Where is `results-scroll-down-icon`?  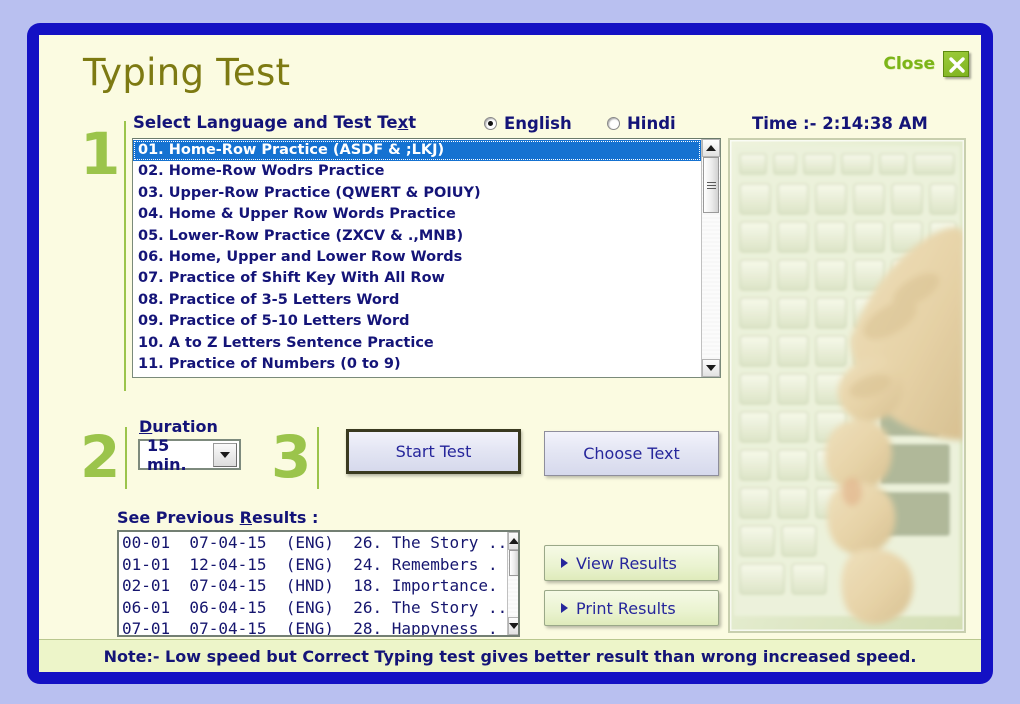 results-scroll-down-icon is located at coordinates (513, 626).